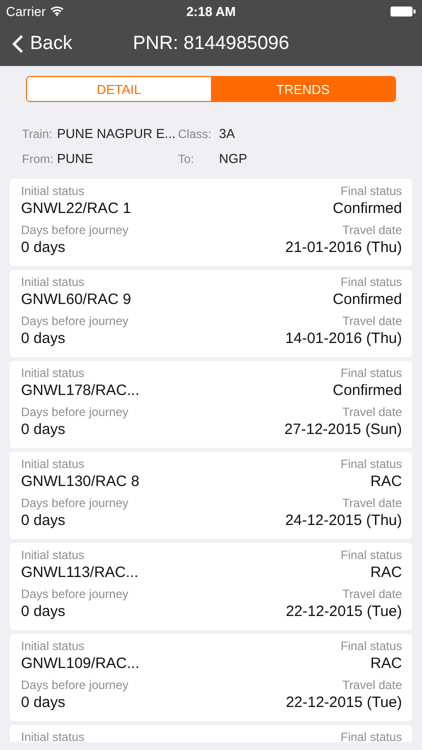 The width and height of the screenshot is (422, 750). Describe the element at coordinates (80, 482) in the screenshot. I see `initial-status-value: GNWL130/RAC 8` at that location.